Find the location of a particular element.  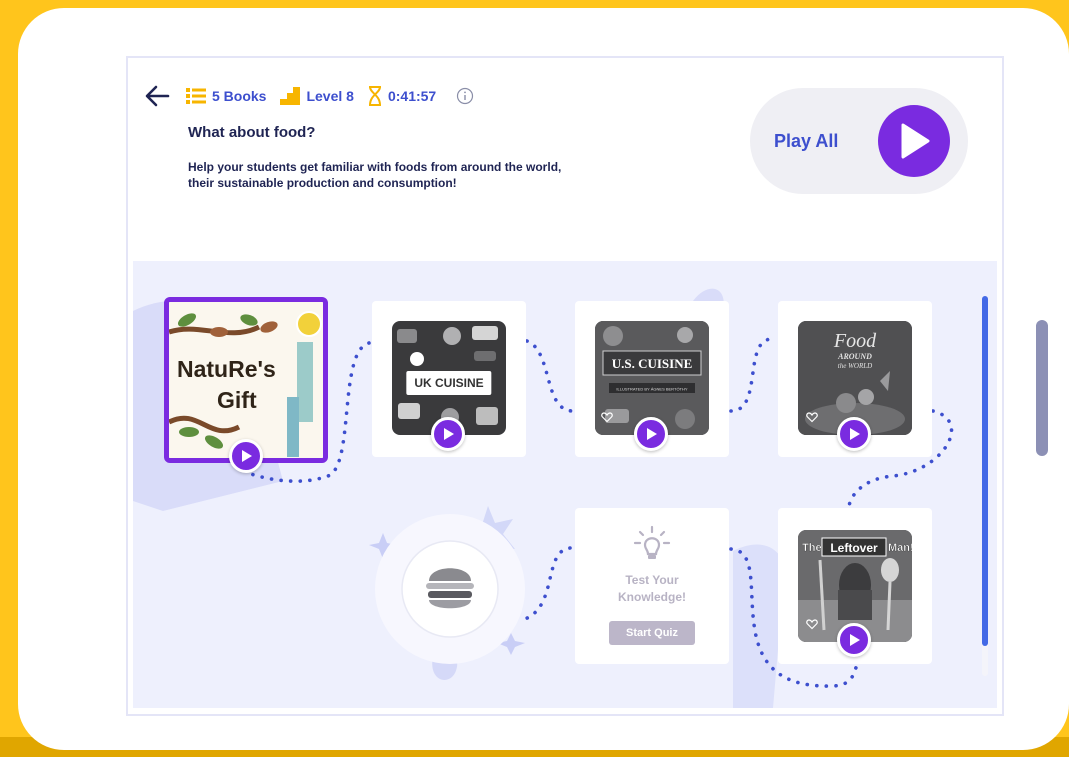

duration-label: 0:41:57 is located at coordinates (412, 96).